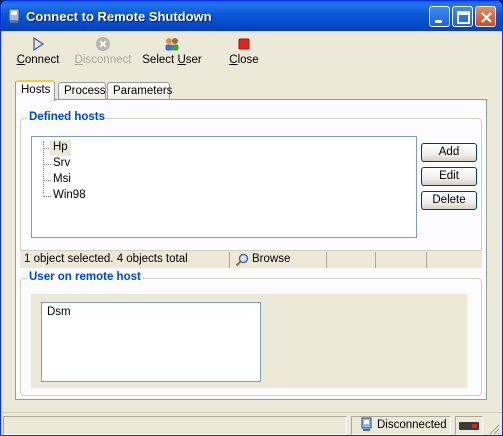 Image resolution: width=503 pixels, height=436 pixels. I want to click on selection-count: 1 object selected. 4 objects total, so click(125, 260).